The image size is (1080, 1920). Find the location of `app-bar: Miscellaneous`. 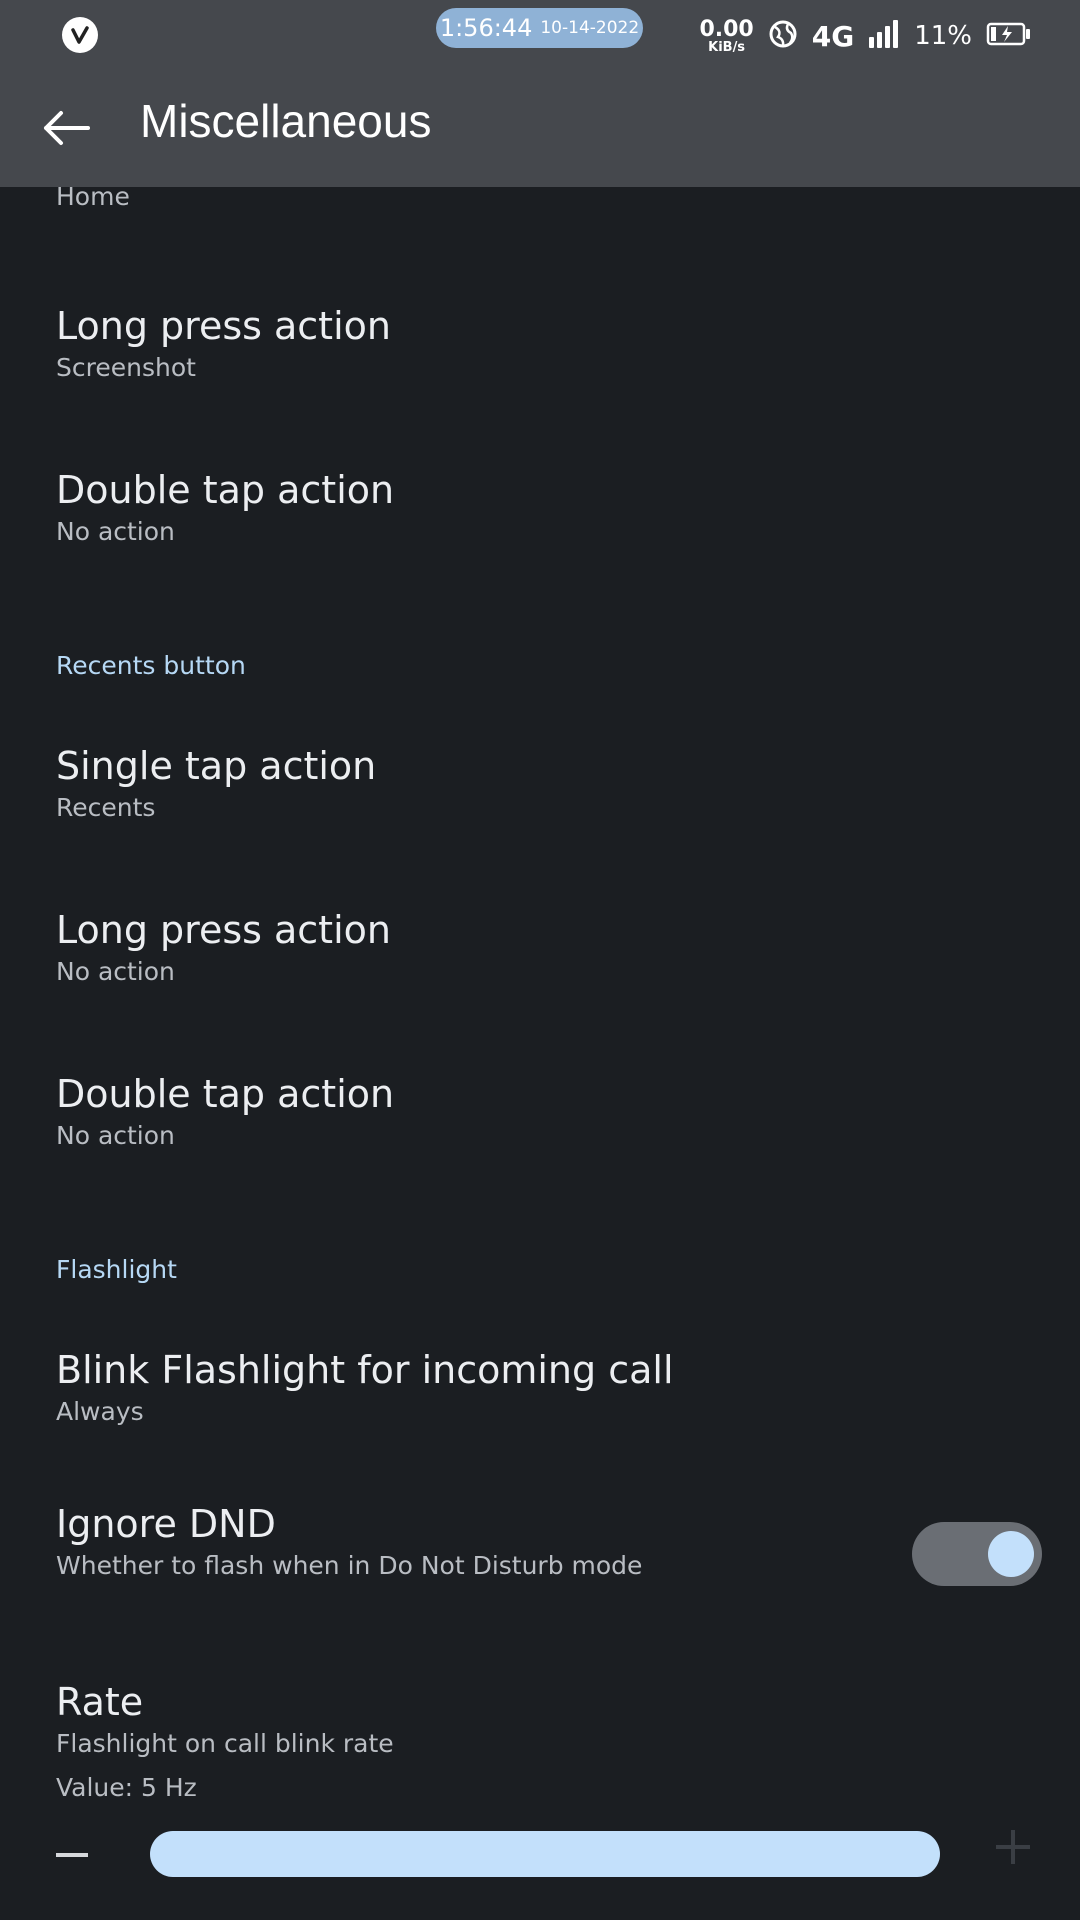

app-bar: Miscellaneous is located at coordinates (540, 129).